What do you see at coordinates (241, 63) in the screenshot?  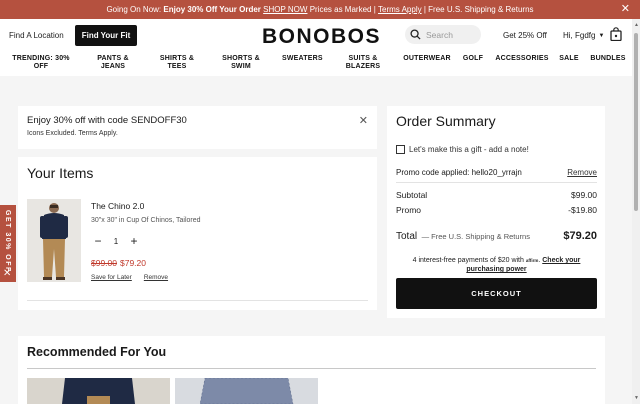 I see `nav-item-shorts: SHORTS & SWIM` at bounding box center [241, 63].